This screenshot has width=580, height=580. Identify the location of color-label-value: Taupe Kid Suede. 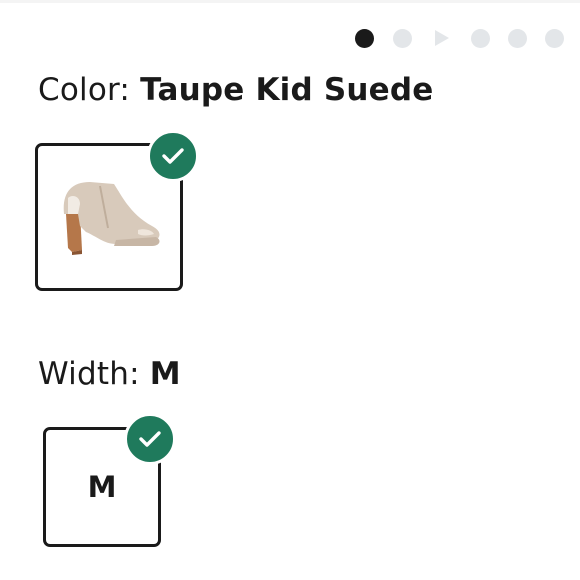
(287, 90).